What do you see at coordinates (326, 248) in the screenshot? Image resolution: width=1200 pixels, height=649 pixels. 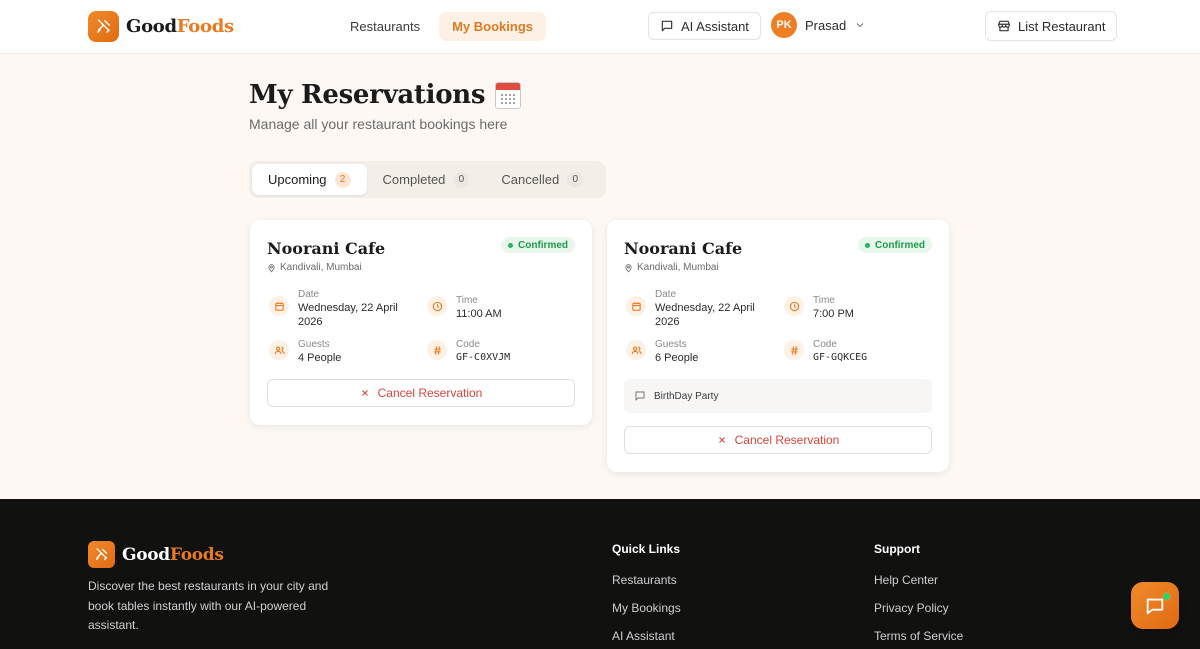 I see `restaurant-name: Noorani Cafe` at bounding box center [326, 248].